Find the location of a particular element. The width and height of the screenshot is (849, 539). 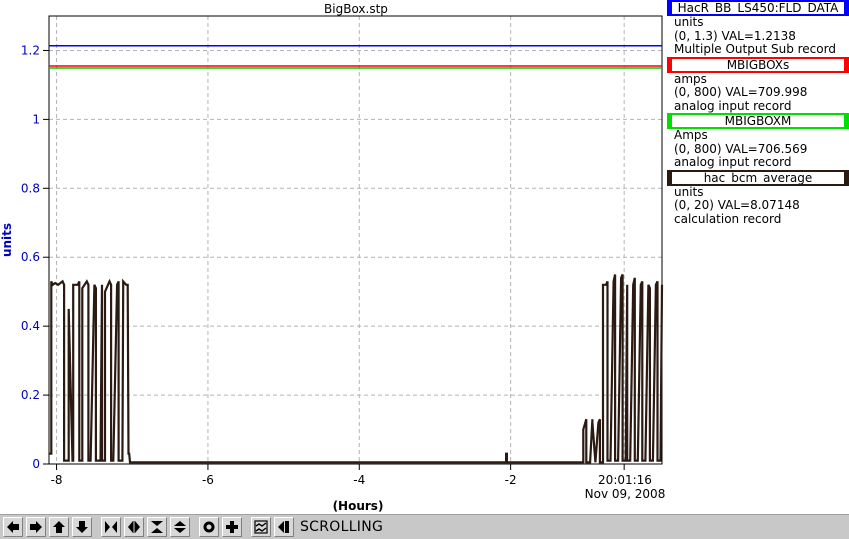

chart-title: BigBox.stp is located at coordinates (356, 9).